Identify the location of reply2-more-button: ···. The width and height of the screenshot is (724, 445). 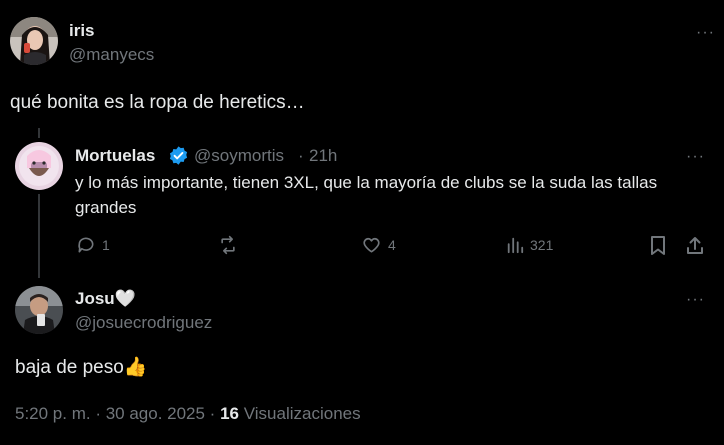
(695, 300).